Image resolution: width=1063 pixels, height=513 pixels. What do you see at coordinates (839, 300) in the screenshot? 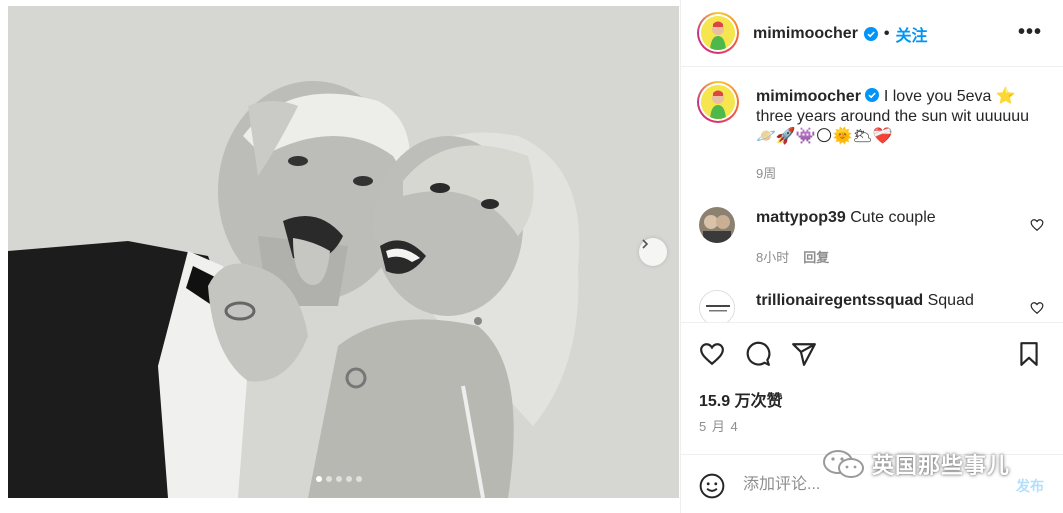
I see `comment-username: trillionairegentssquad` at bounding box center [839, 300].